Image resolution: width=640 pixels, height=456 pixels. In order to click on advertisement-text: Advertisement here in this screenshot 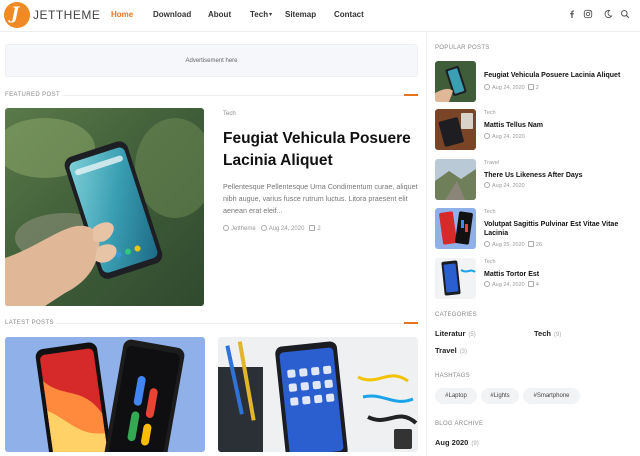, I will do `click(211, 61)`.